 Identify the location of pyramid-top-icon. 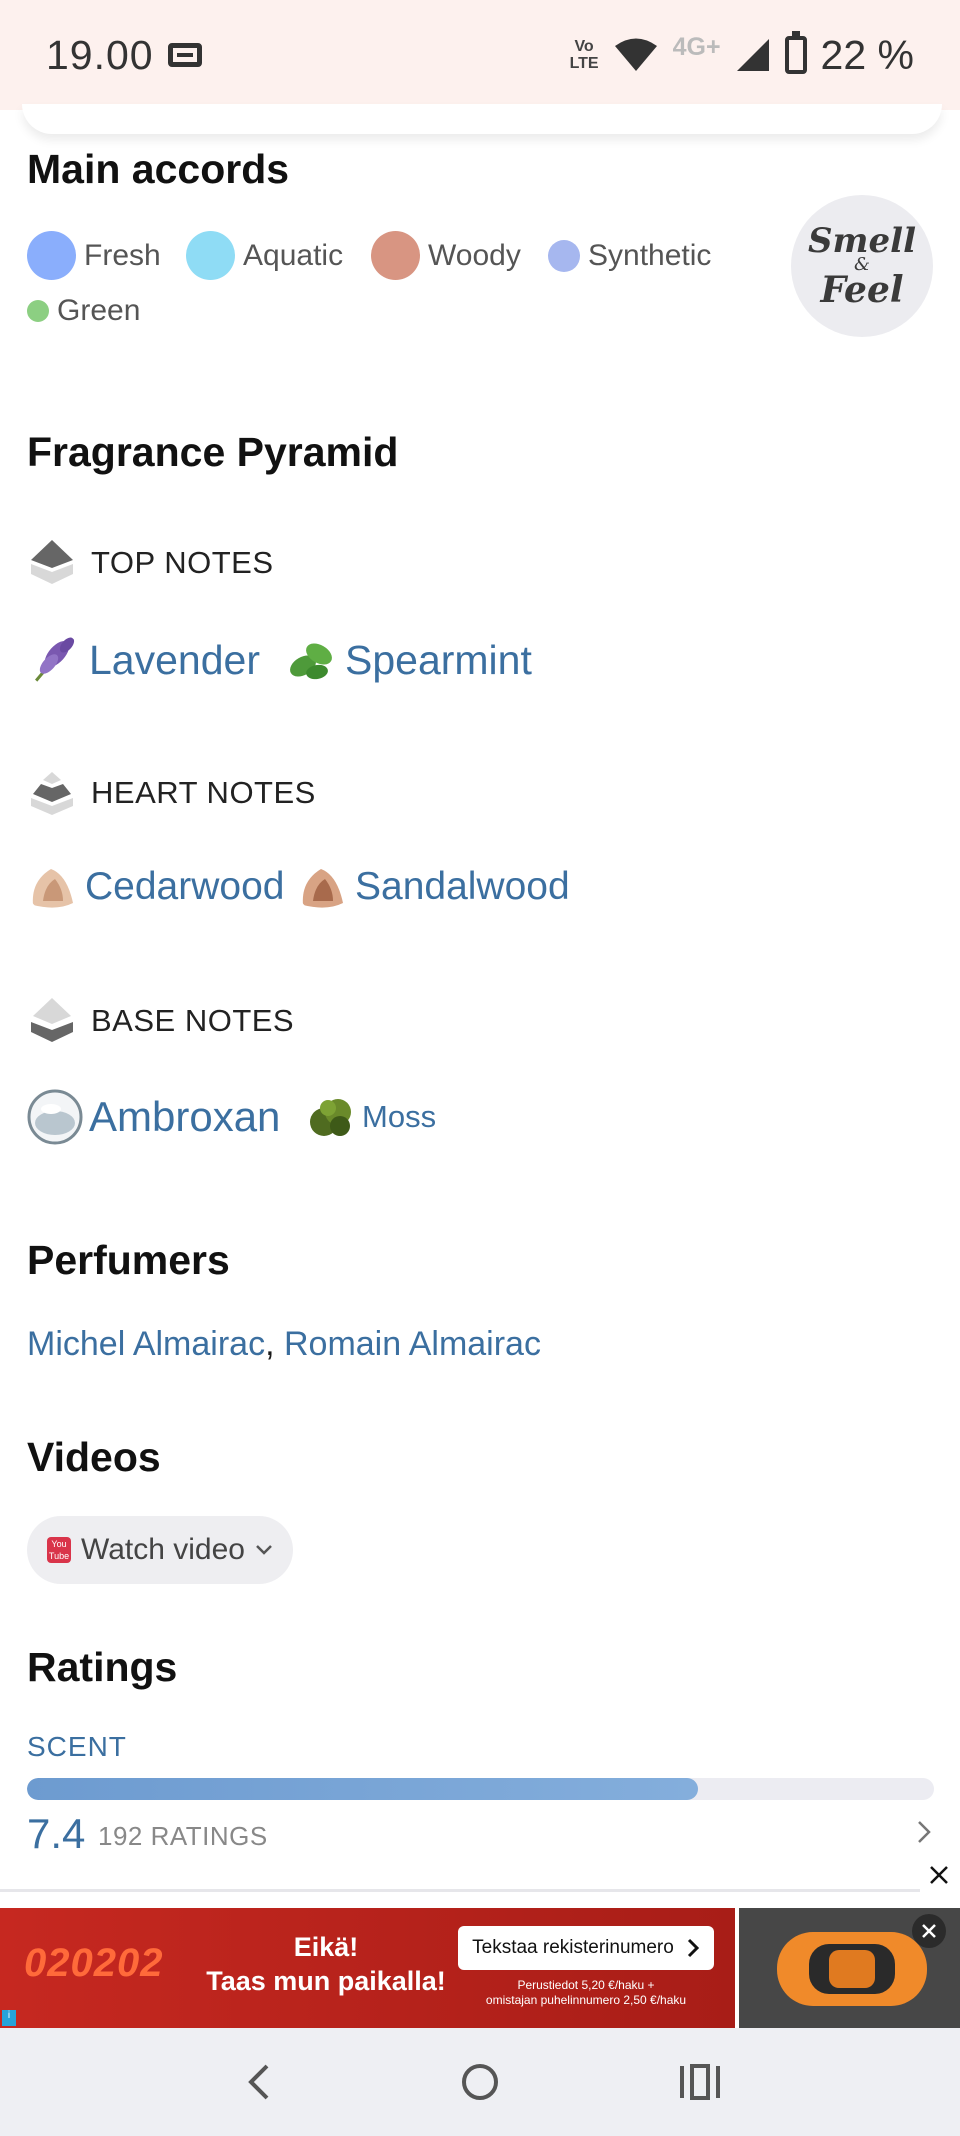
(52, 562).